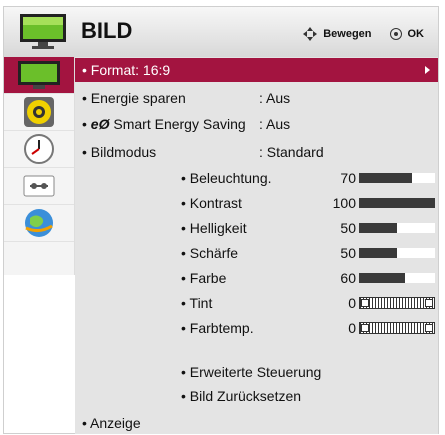 The width and height of the screenshot is (445, 435). I want to click on setting-row: • Schärfe 50, so click(256, 253).